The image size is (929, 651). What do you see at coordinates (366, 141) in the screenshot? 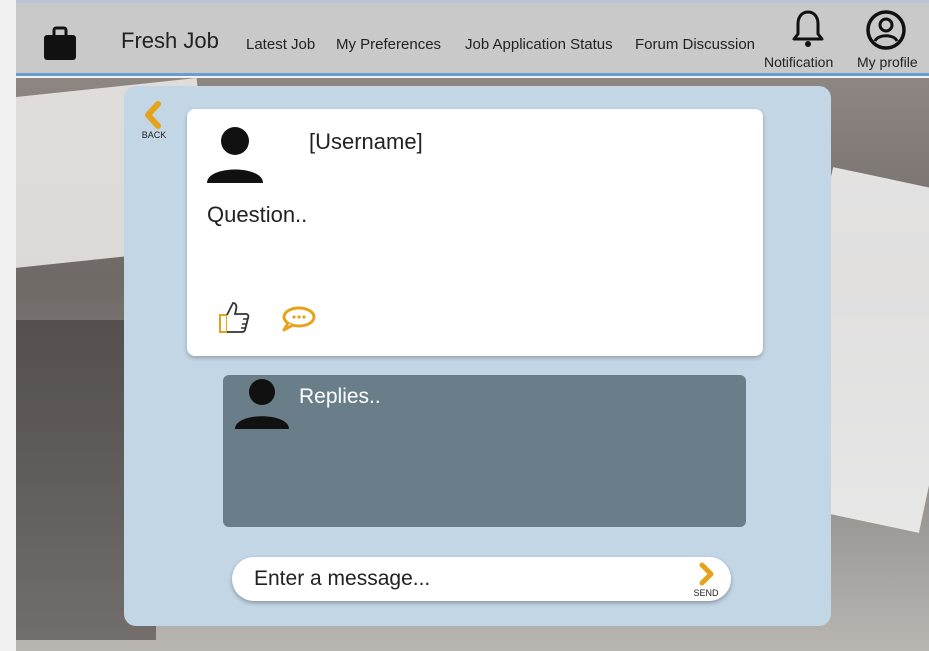
I see `post-username: [Username]` at bounding box center [366, 141].